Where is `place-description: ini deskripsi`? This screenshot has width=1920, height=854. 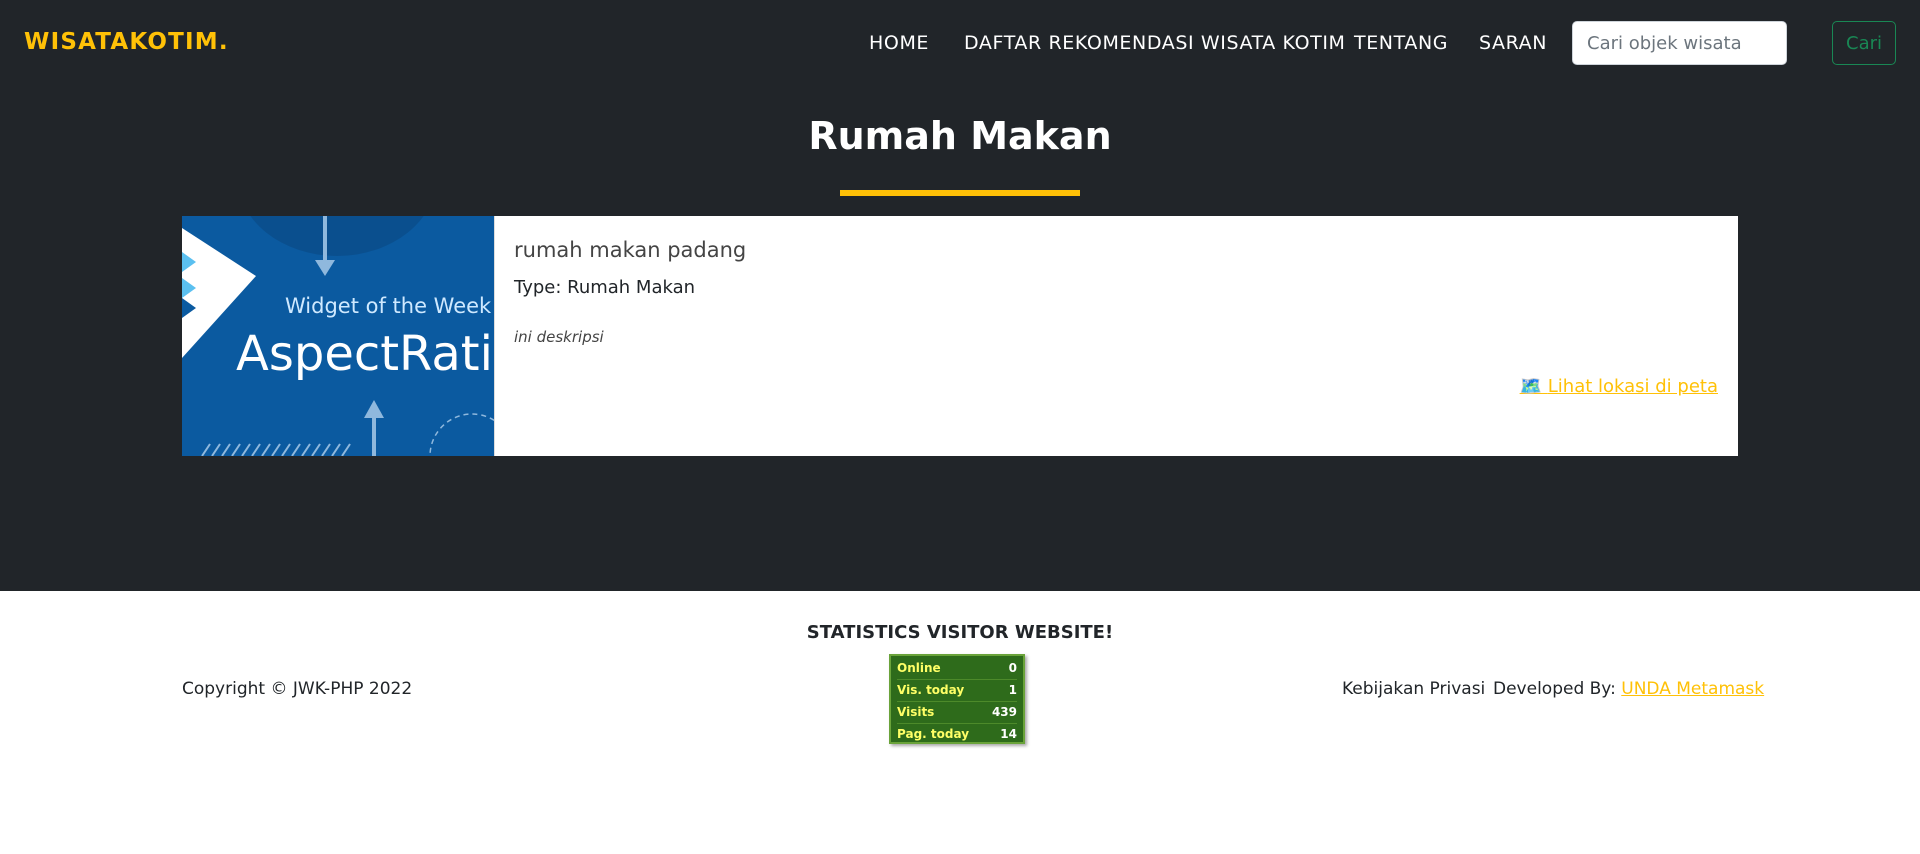 place-description: ini deskripsi is located at coordinates (559, 337).